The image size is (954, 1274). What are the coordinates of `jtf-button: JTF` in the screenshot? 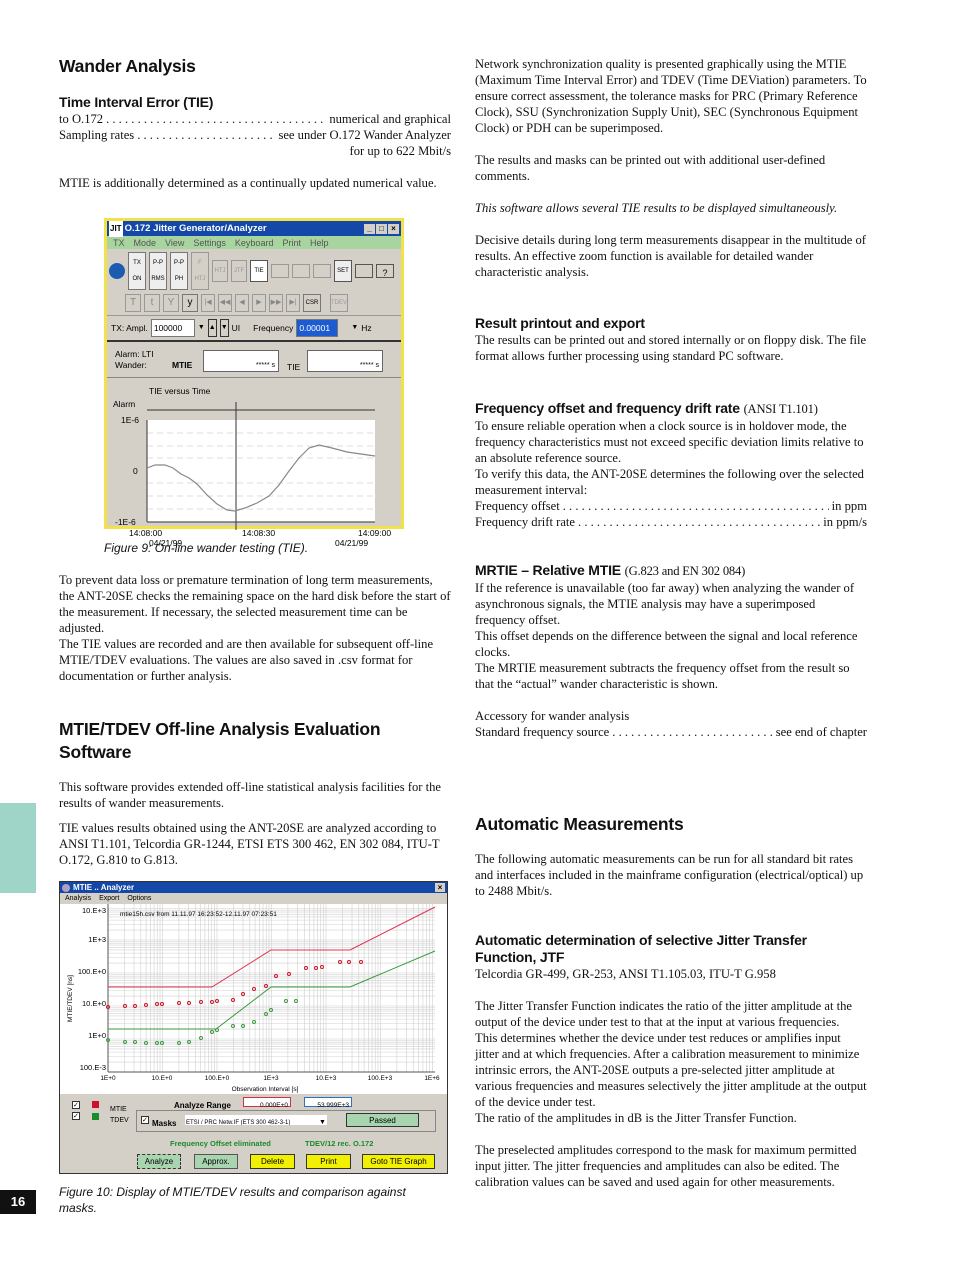 It's located at (239, 271).